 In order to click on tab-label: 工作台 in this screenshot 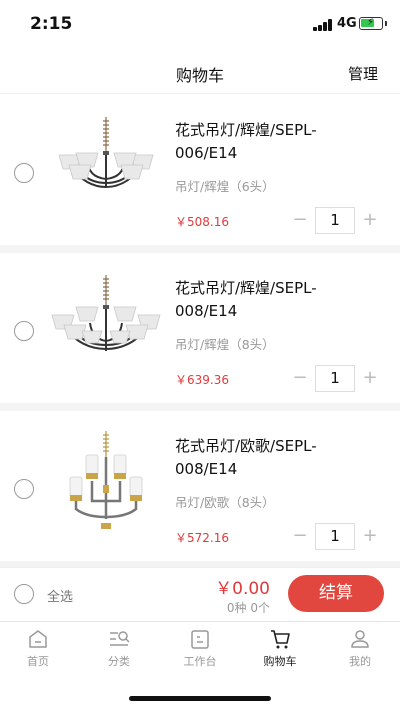, I will do `click(200, 661)`.